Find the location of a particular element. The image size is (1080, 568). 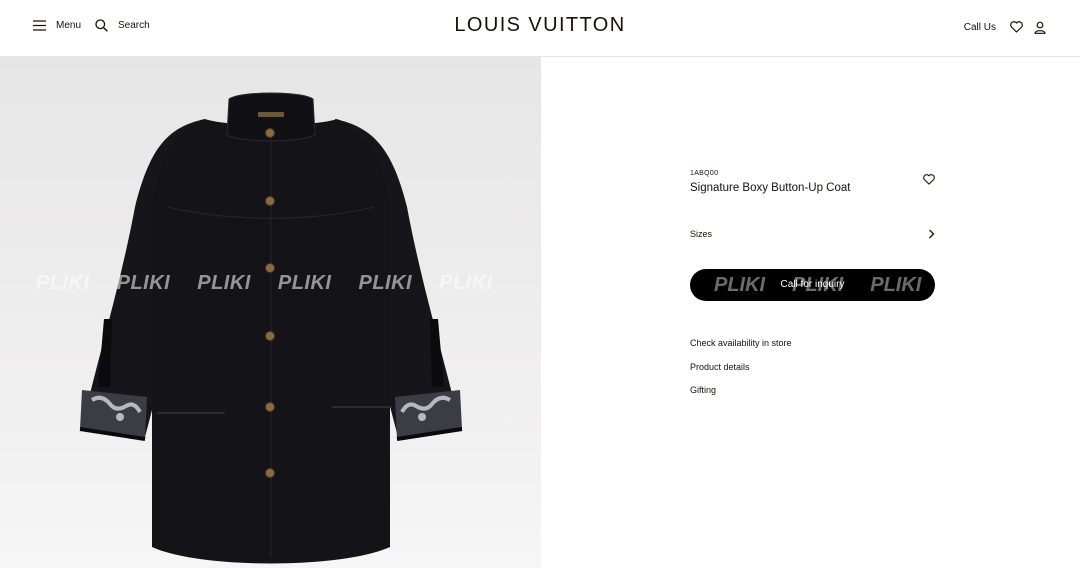

sizes-selector: Sizes is located at coordinates (812, 234).